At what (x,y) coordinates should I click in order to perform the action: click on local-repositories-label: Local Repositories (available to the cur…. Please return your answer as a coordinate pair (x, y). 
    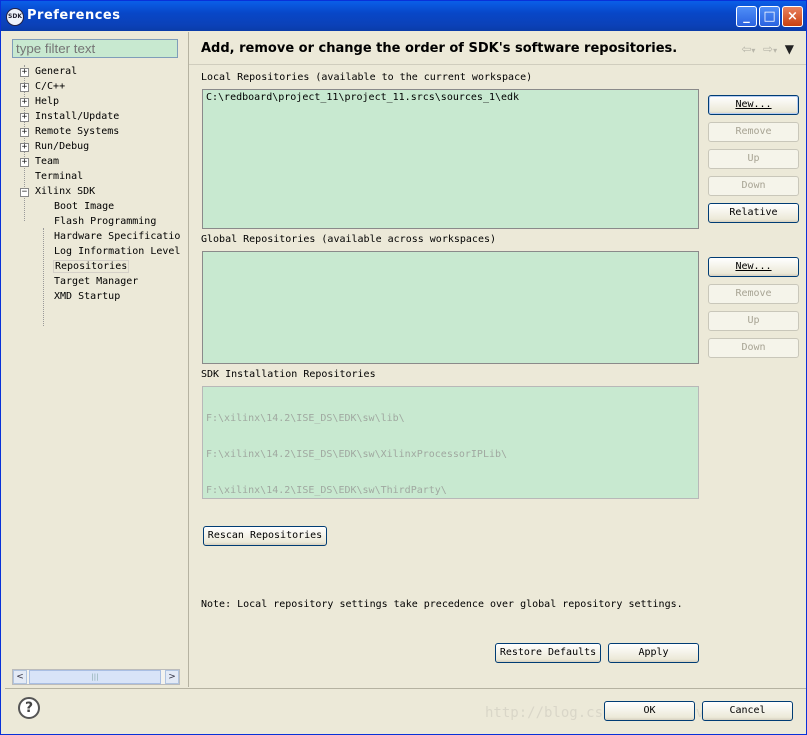
    Looking at the image, I should click on (367, 77).